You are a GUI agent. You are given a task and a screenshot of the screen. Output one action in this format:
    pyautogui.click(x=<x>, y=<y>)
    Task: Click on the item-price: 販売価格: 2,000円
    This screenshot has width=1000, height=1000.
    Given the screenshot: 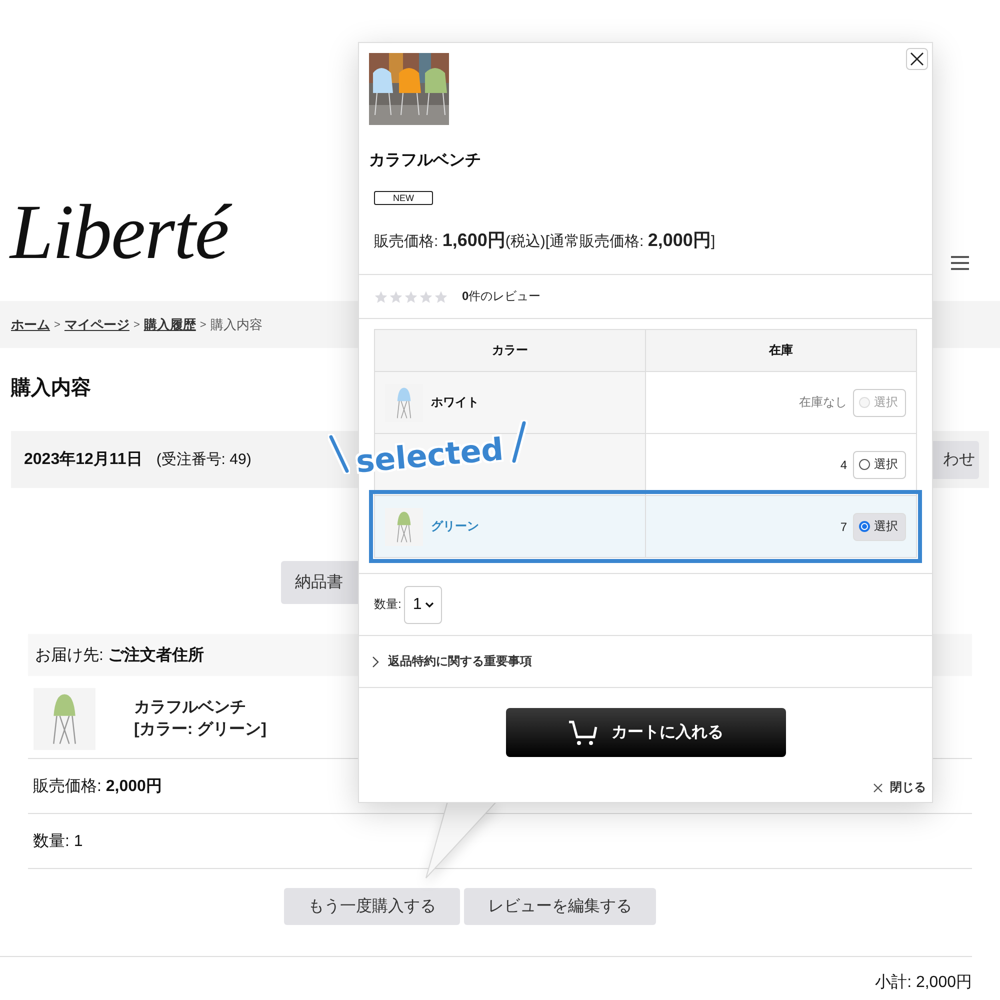 What is the action you would take?
    pyautogui.click(x=97, y=786)
    